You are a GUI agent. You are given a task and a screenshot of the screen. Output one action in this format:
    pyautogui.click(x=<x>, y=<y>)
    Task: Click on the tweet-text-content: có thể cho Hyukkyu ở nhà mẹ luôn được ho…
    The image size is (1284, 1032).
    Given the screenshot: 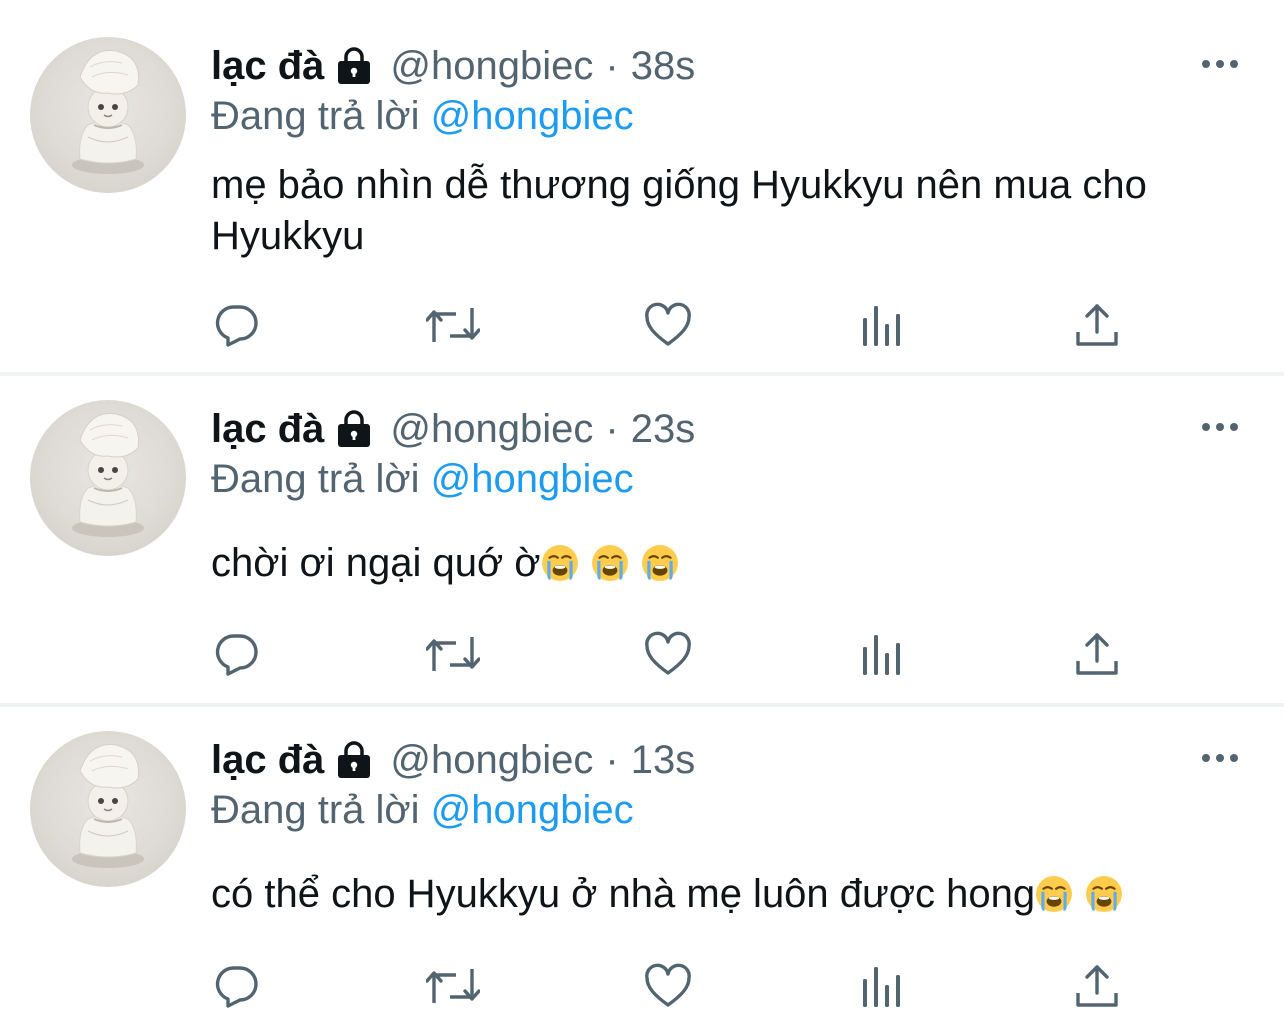 What is the action you would take?
    pyautogui.click(x=623, y=894)
    